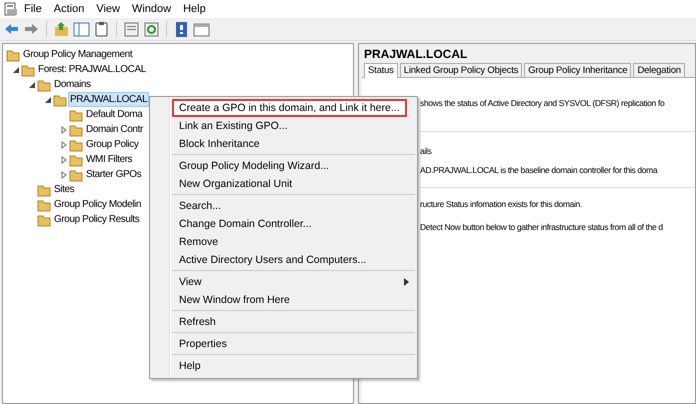 This screenshot has width=696, height=404. What do you see at coordinates (72, 84) in the screenshot?
I see `tree-item: Domains` at bounding box center [72, 84].